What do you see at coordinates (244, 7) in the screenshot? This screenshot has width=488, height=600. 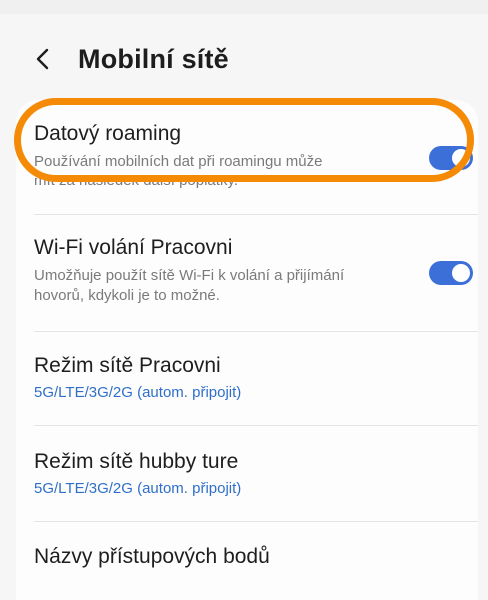 I see `status-strip` at bounding box center [244, 7].